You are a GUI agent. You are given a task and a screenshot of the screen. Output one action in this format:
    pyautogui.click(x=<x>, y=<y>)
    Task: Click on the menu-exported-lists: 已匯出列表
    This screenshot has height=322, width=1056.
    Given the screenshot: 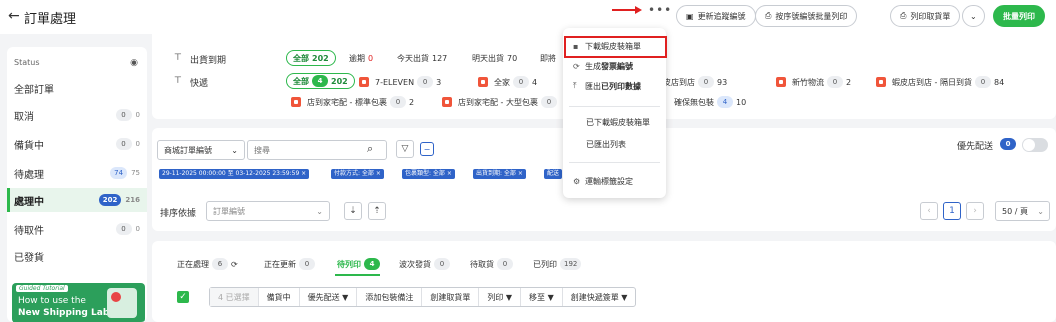 What is the action you would take?
    pyautogui.click(x=614, y=144)
    